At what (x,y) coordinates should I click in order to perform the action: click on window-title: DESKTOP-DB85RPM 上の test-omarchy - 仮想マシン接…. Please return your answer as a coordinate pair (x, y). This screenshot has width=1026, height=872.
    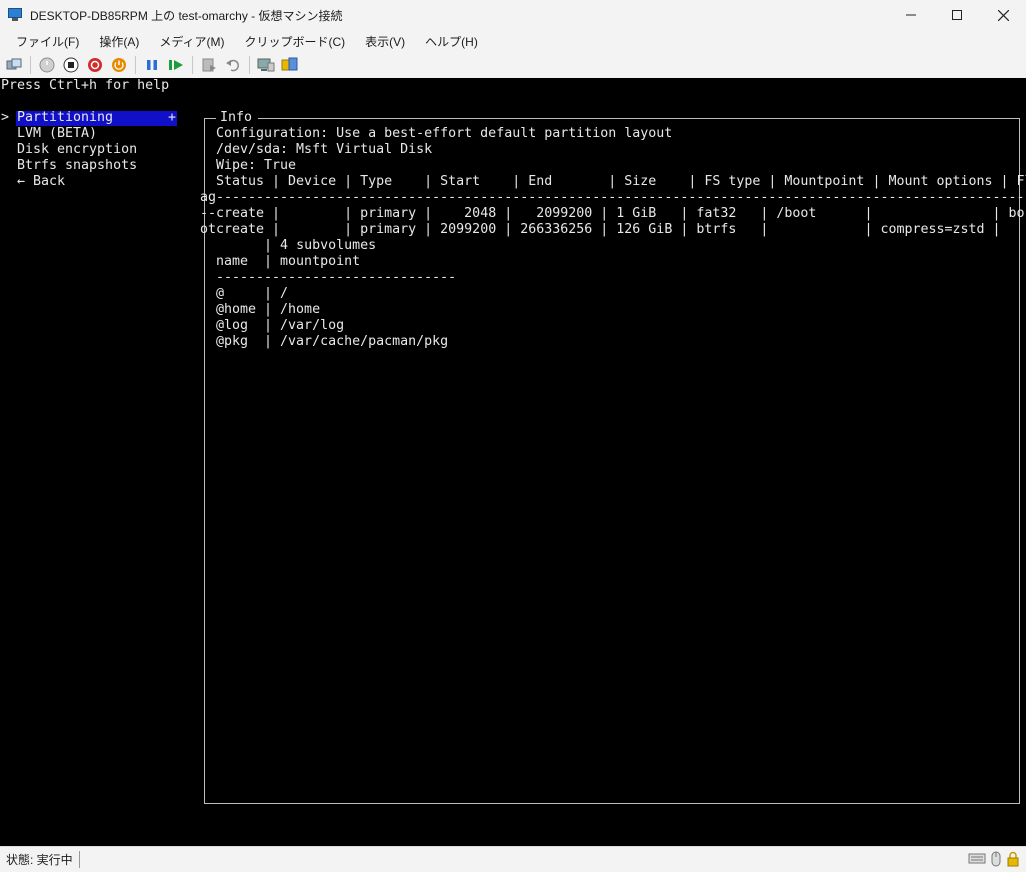
    Looking at the image, I should click on (186, 15).